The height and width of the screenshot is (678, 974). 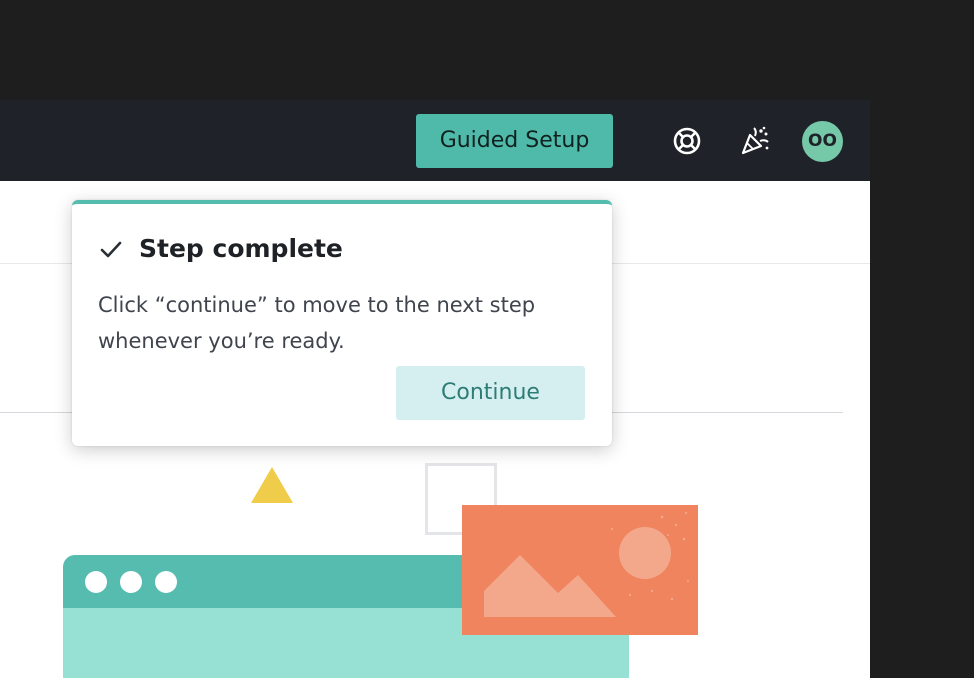 What do you see at coordinates (490, 393) in the screenshot?
I see `continue-button: Continue` at bounding box center [490, 393].